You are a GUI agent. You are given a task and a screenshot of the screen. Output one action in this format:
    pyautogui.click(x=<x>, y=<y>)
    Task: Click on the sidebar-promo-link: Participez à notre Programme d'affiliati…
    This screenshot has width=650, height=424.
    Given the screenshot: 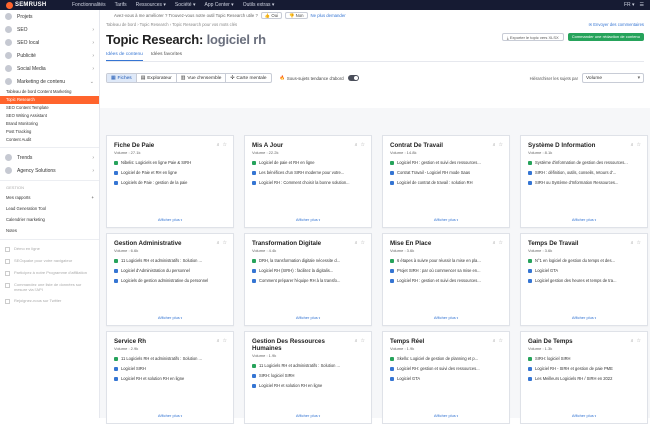 What is the action you would take?
    pyautogui.click(x=49, y=273)
    